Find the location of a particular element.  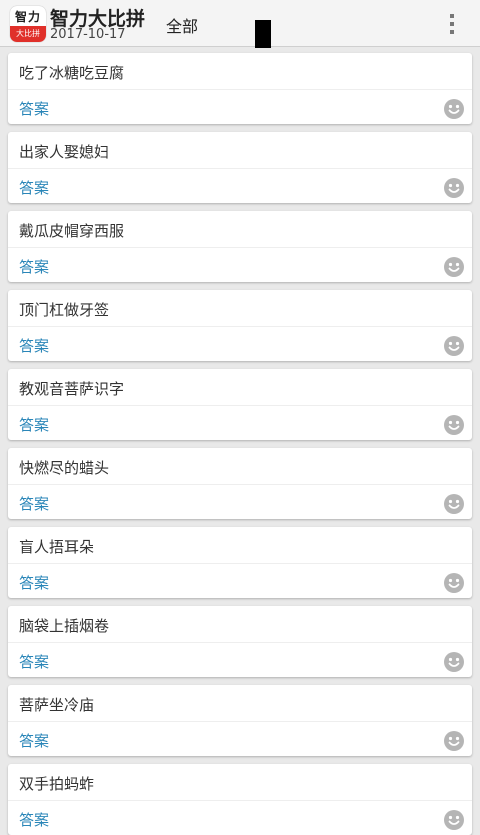

riddle-card: 快燃尽的蜡头 答案 is located at coordinates (240, 483).